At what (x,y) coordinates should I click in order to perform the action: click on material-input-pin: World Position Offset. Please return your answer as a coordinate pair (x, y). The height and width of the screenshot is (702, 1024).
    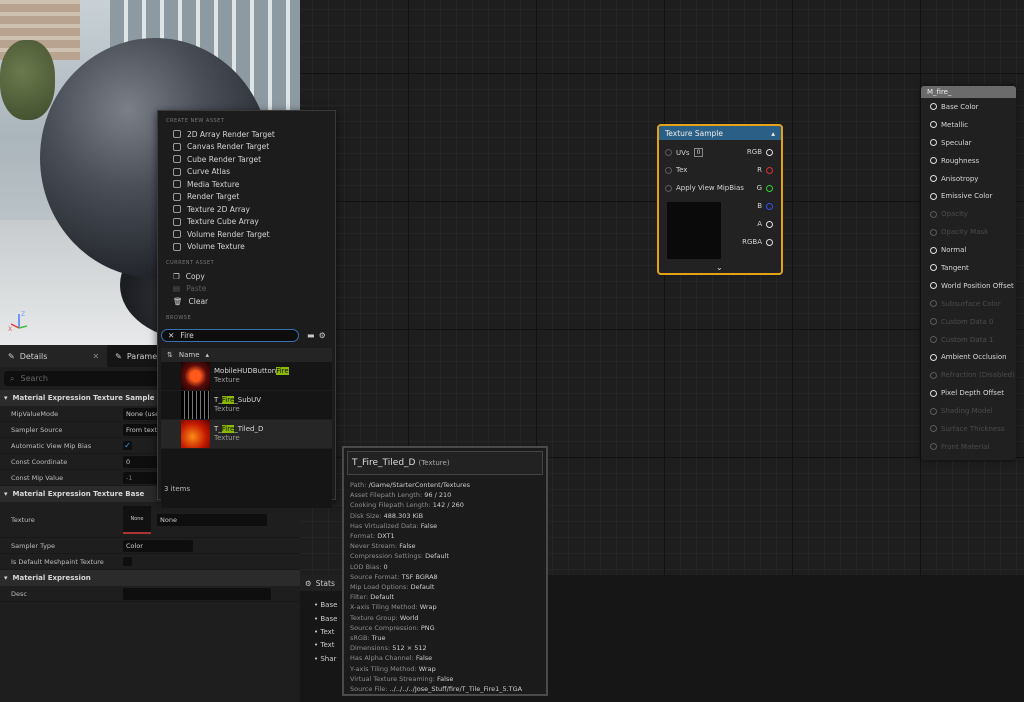
    Looking at the image, I should click on (968, 286).